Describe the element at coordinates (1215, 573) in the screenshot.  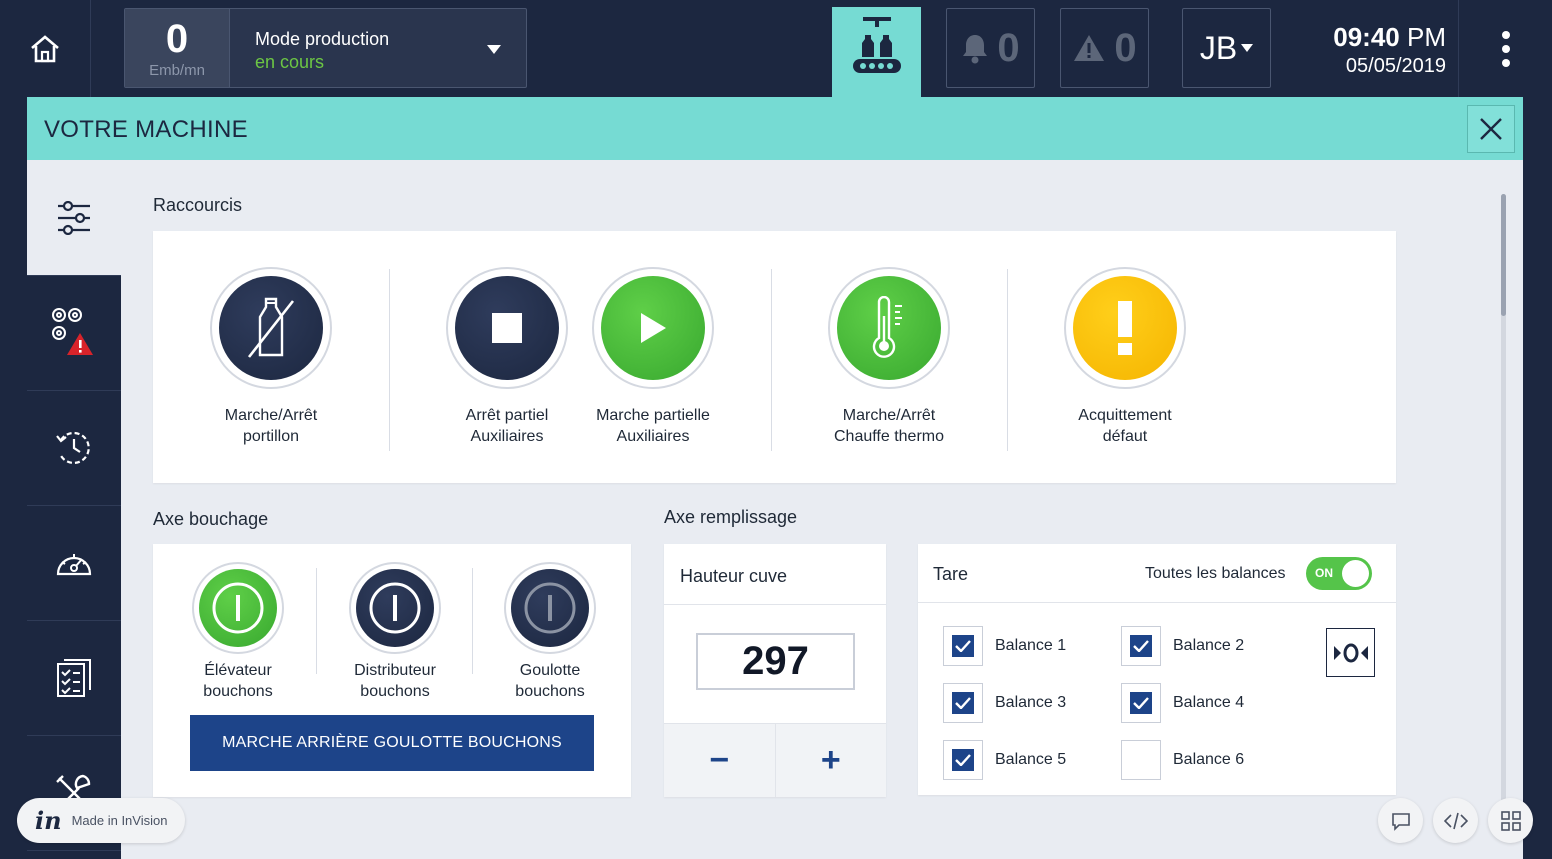
I see `all-balances-label: Toutes les balances` at that location.